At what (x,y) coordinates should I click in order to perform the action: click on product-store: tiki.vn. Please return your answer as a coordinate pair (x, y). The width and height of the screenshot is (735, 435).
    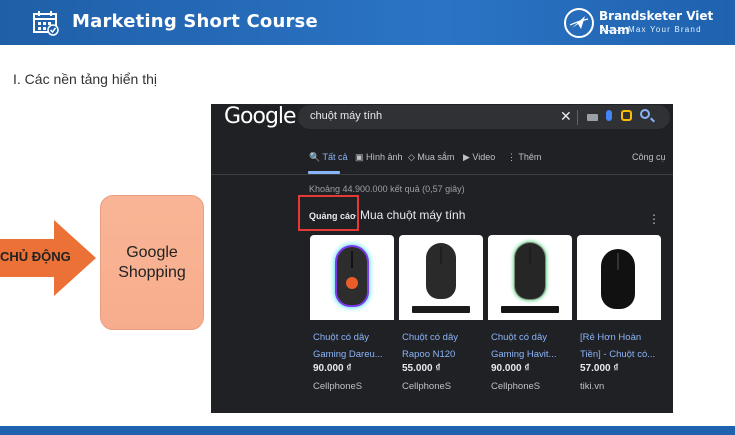
    Looking at the image, I should click on (592, 386).